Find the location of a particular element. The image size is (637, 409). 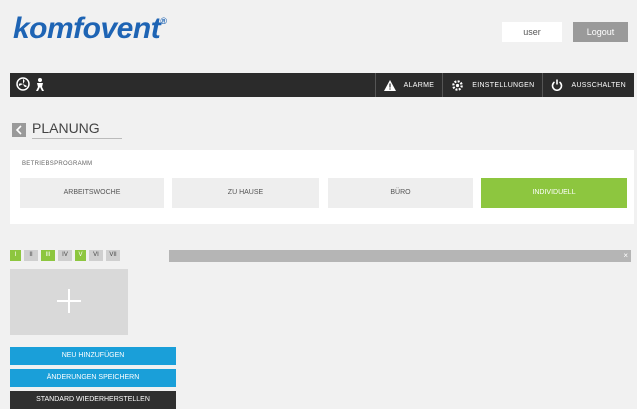

title-divider is located at coordinates (77, 138).